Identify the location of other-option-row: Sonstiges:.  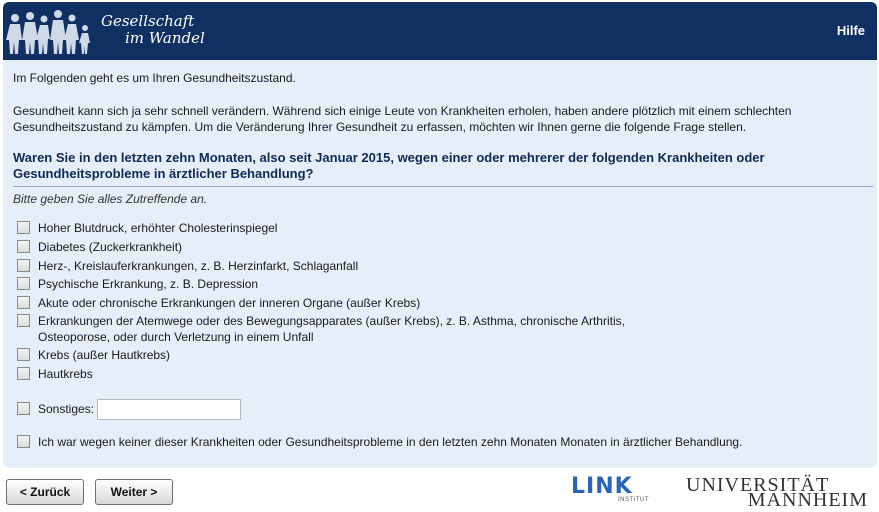
(129, 409).